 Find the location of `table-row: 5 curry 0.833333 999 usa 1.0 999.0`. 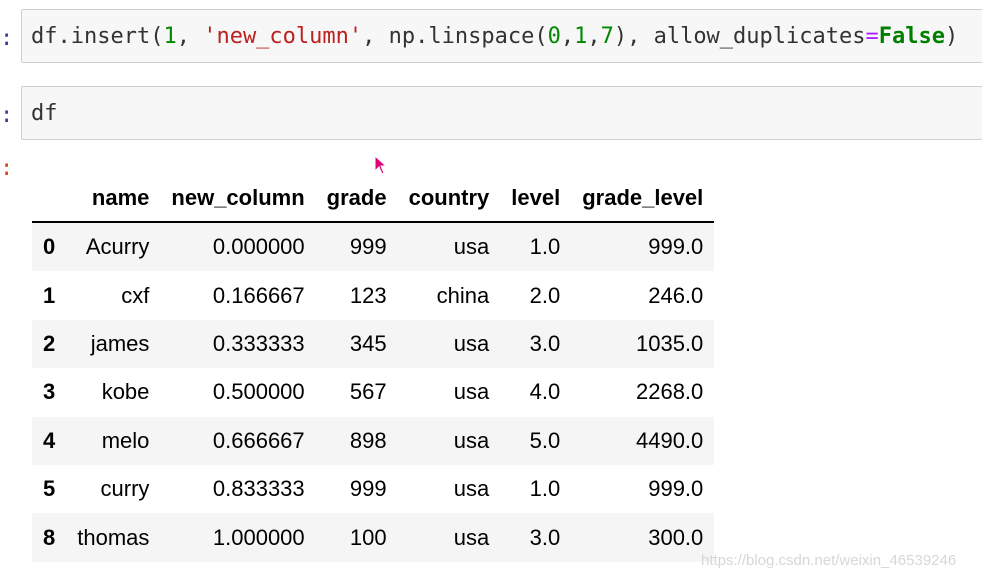

table-row: 5 curry 0.833333 999 usa 1.0 999.0 is located at coordinates (373, 489).